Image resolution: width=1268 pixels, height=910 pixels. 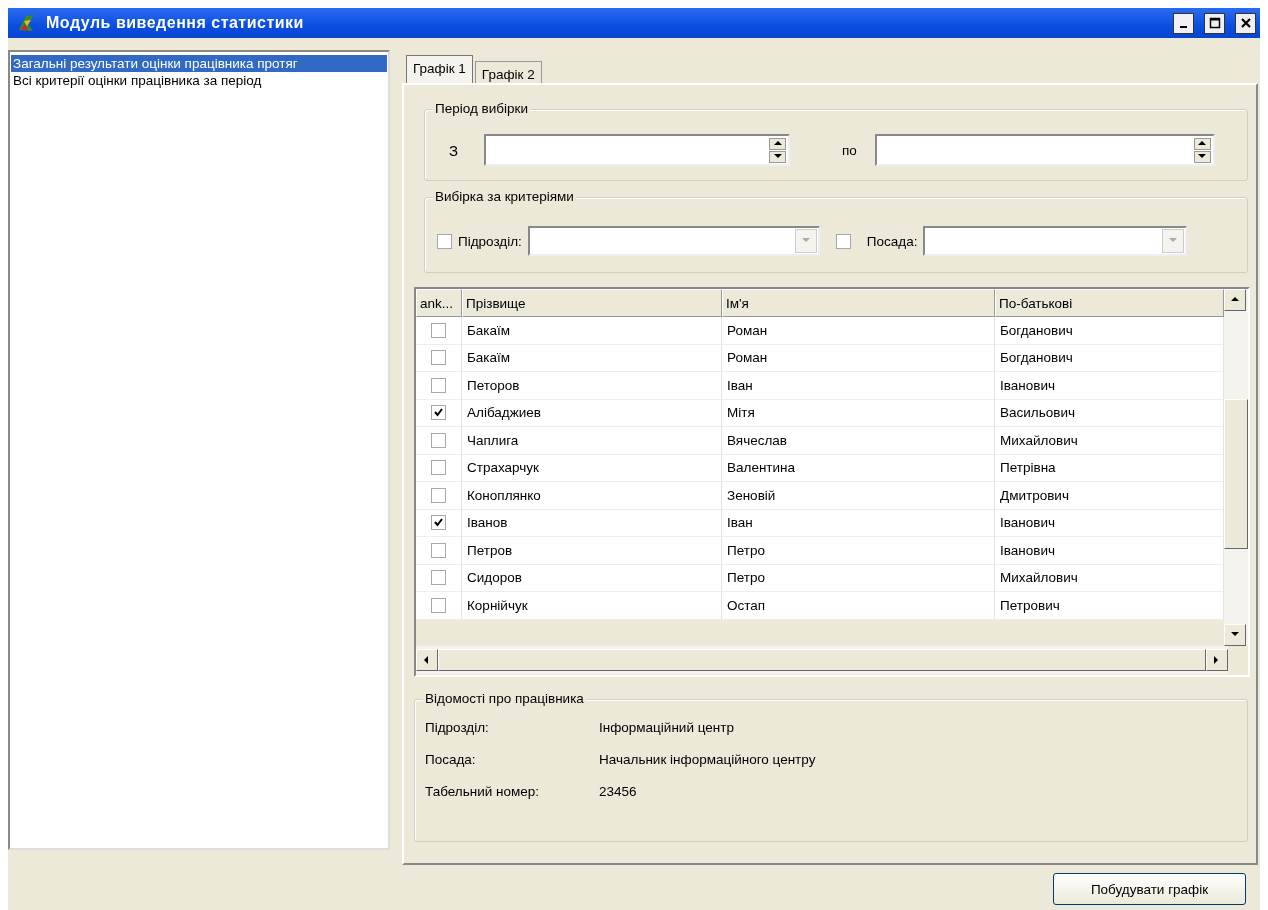 I want to click on field-label: З, so click(x=454, y=150).